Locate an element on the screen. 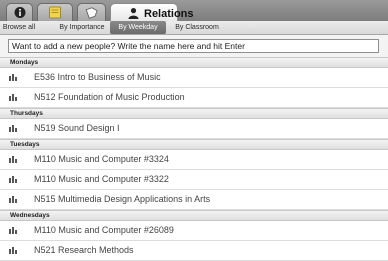 This screenshot has height=261, width=388. list-item: E536 Intro to Business of Music is located at coordinates (194, 78).